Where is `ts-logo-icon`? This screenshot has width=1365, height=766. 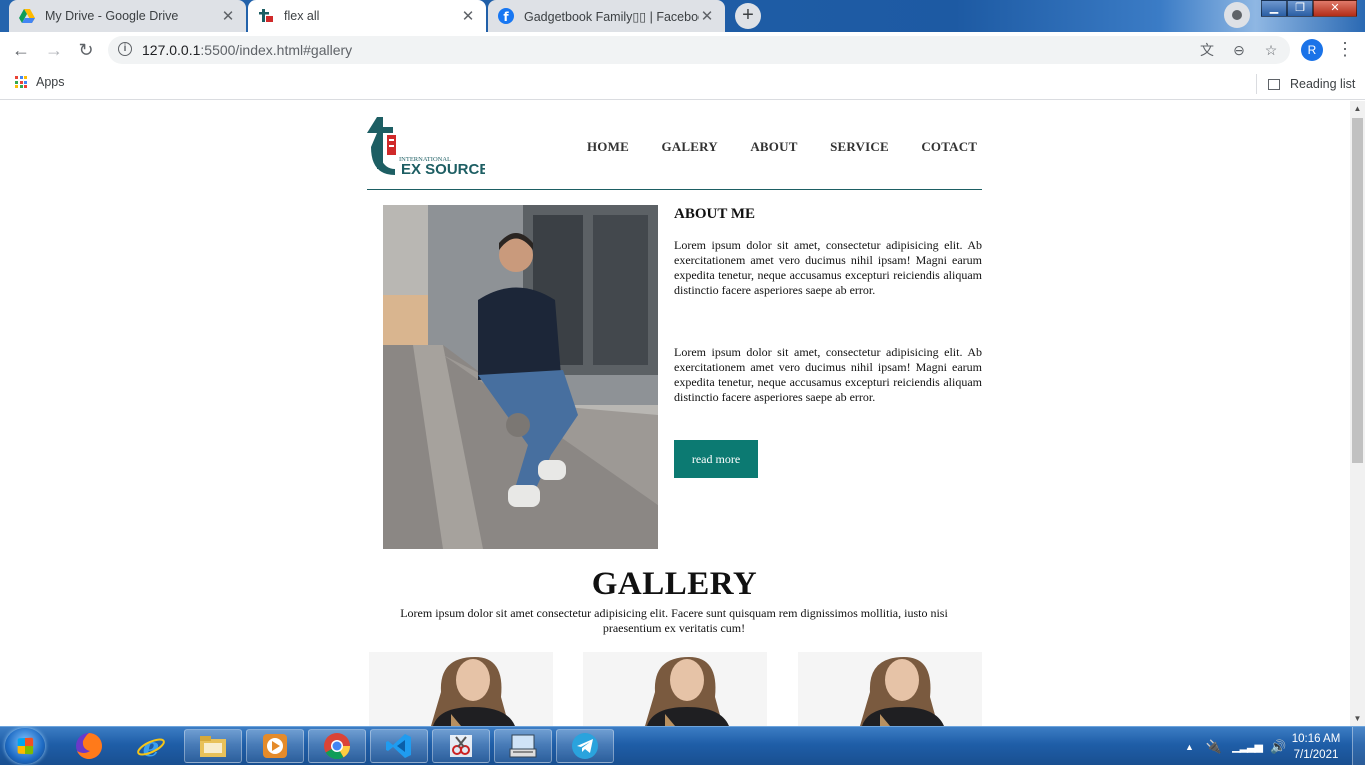
ts-logo-icon is located at coordinates (266, 16).